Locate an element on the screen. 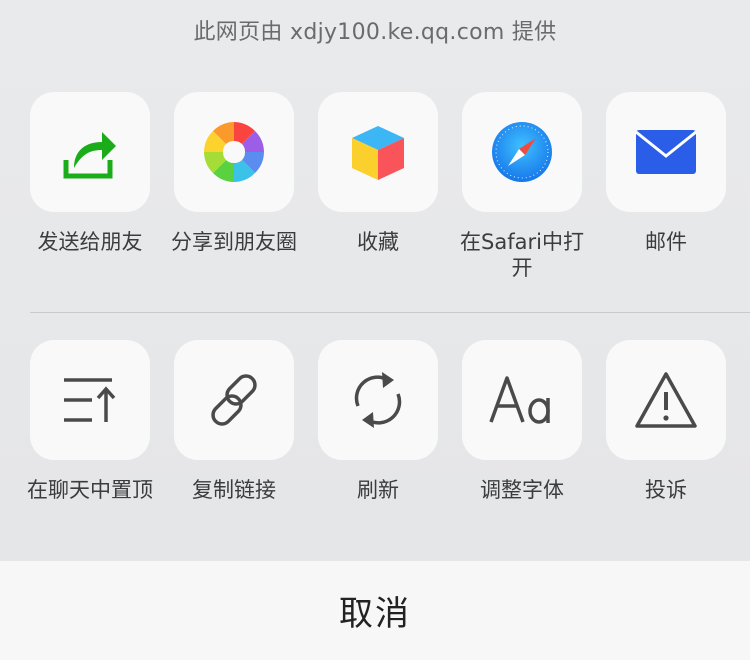 The width and height of the screenshot is (750, 660). report-label: 投诉 is located at coordinates (666, 490).